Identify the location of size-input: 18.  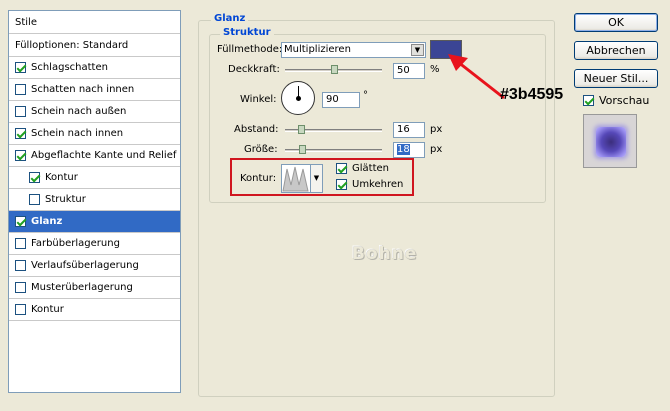
(409, 150).